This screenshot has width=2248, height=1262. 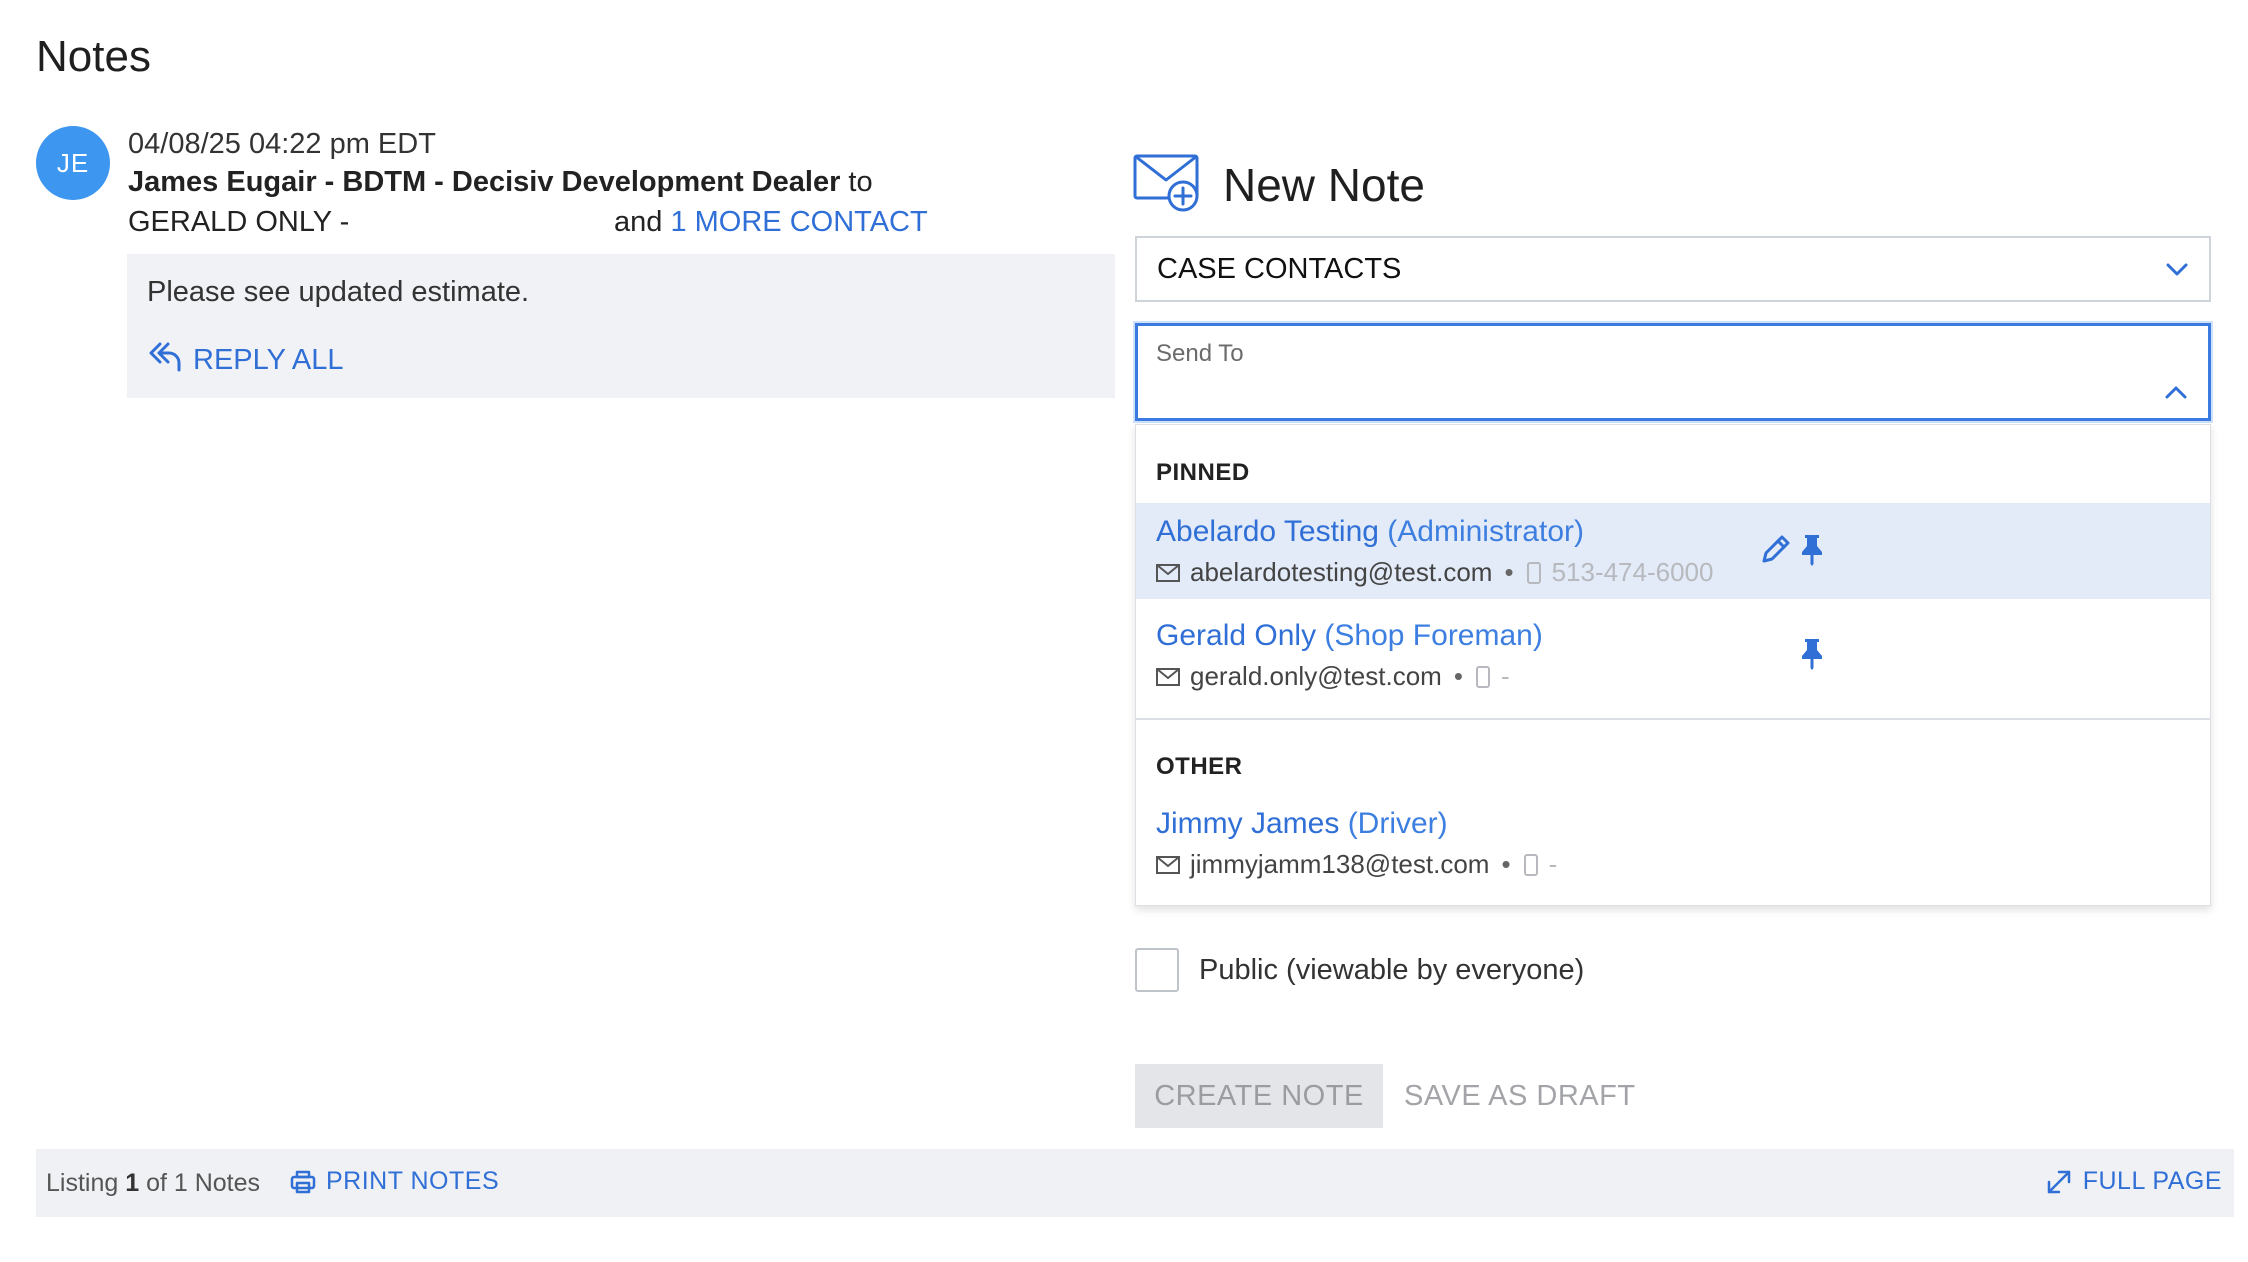 I want to click on mail-add-icon, so click(x=1168, y=184).